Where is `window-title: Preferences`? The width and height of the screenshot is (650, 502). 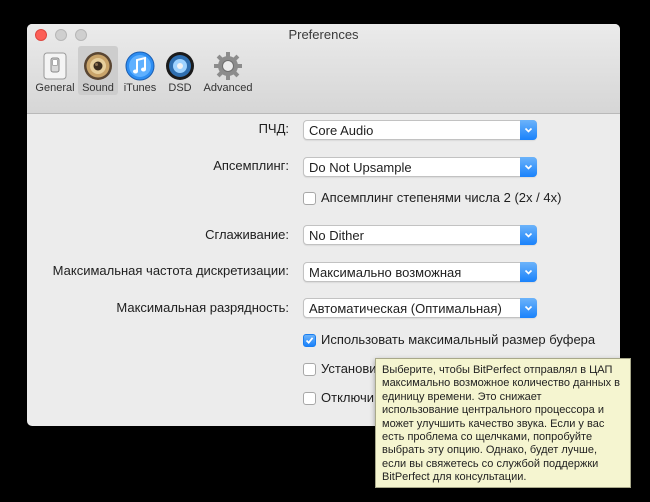
window-title: Preferences is located at coordinates (323, 34).